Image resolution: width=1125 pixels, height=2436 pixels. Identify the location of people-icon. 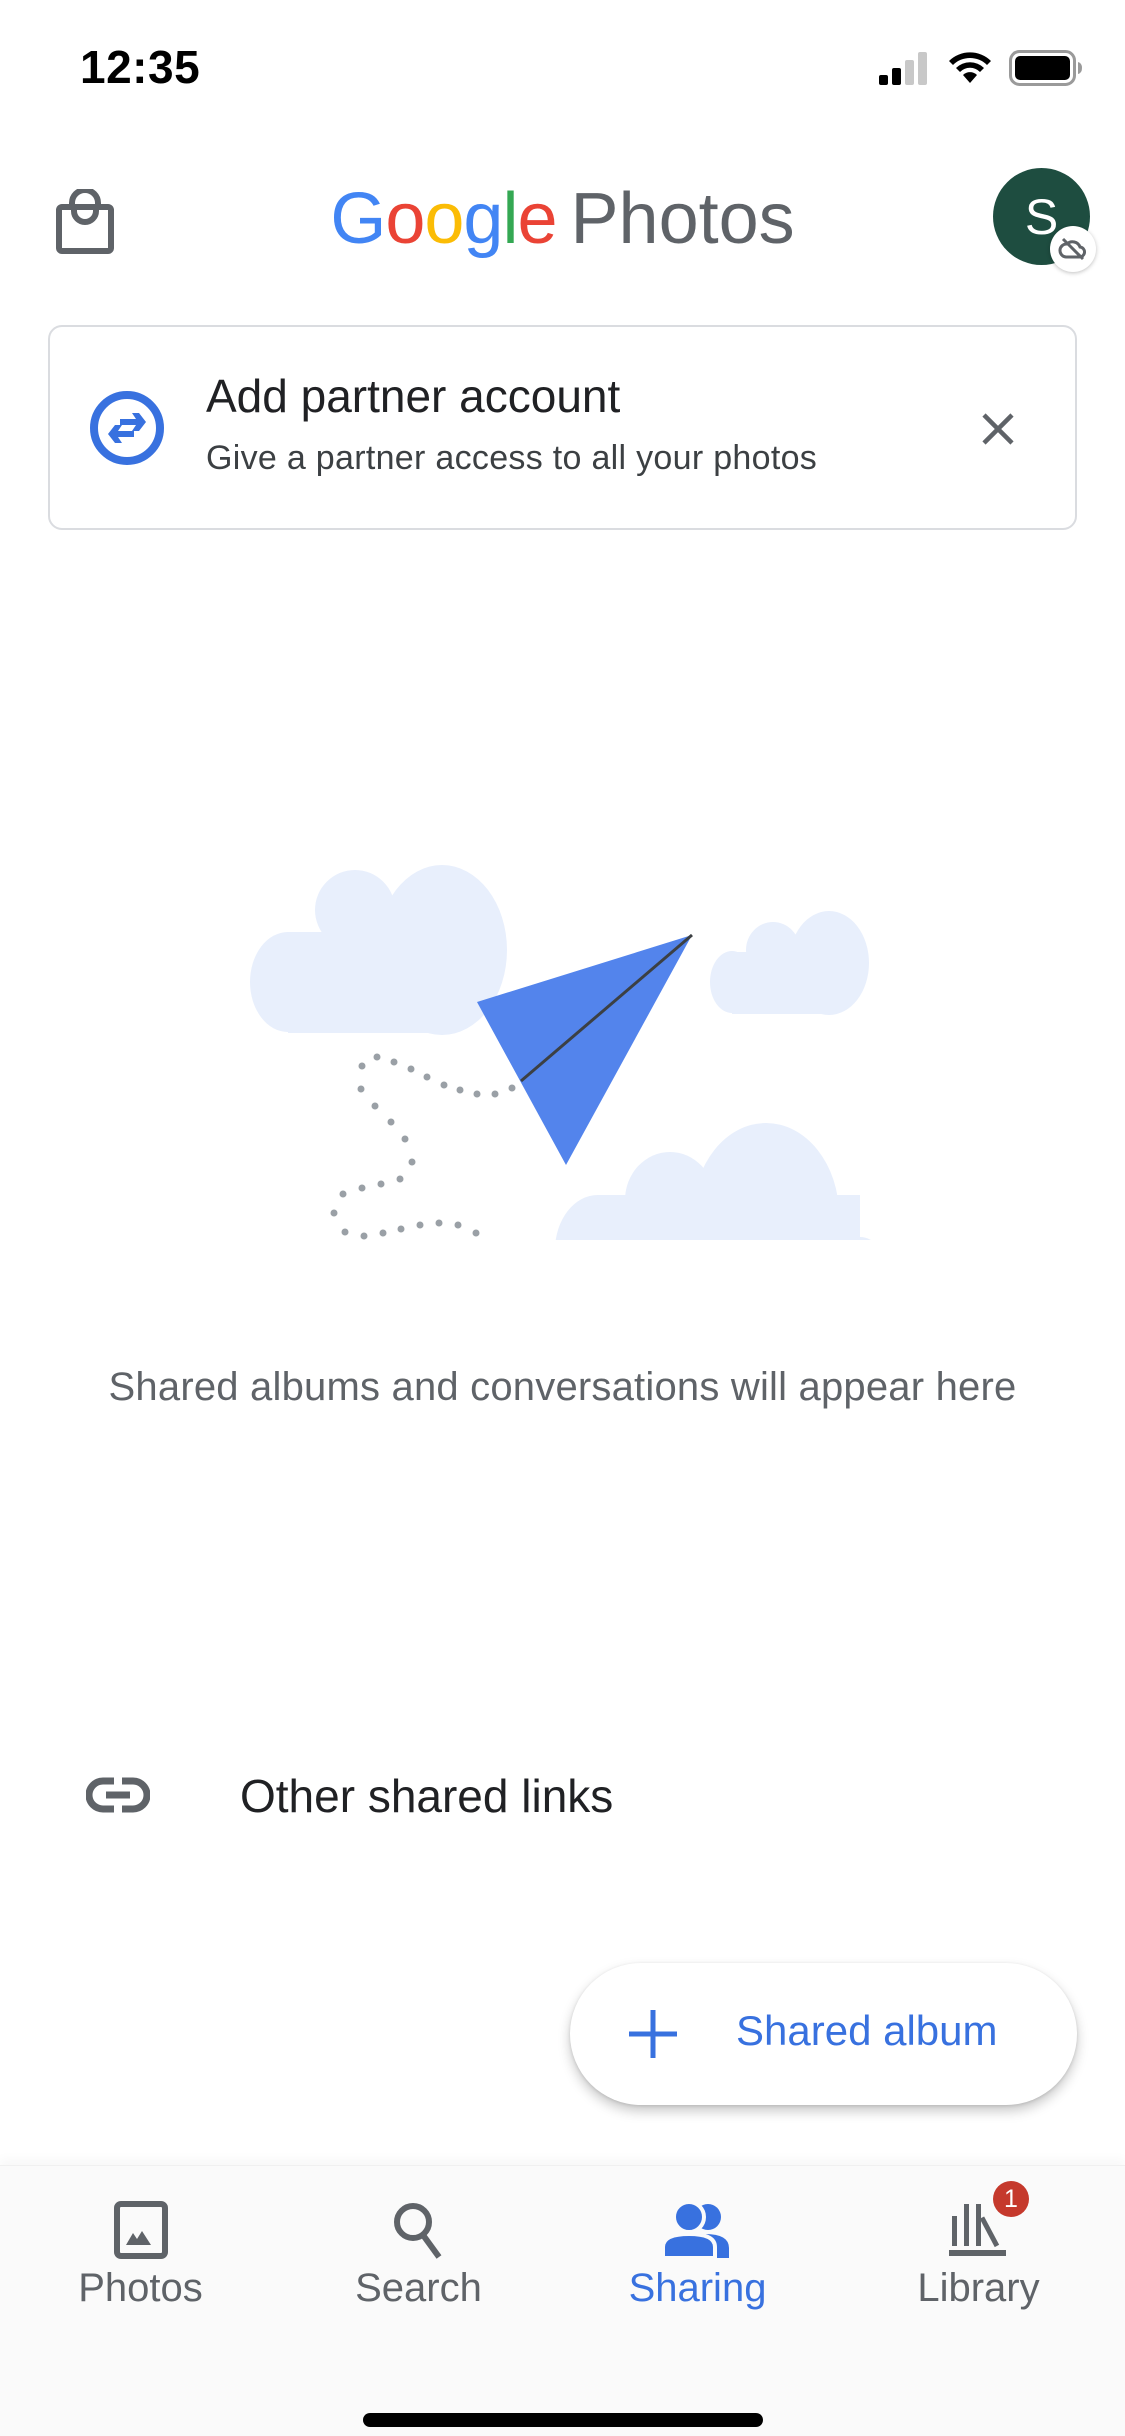
(695, 2230).